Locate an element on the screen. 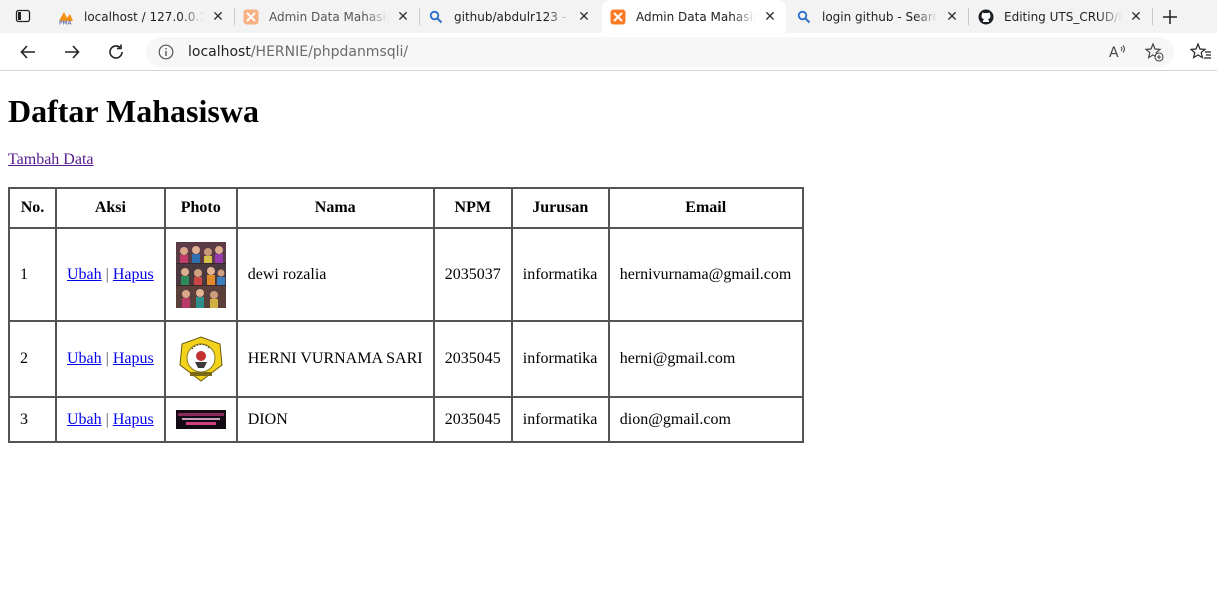 The image size is (1217, 605). favorites-button is located at coordinates (1200, 52).